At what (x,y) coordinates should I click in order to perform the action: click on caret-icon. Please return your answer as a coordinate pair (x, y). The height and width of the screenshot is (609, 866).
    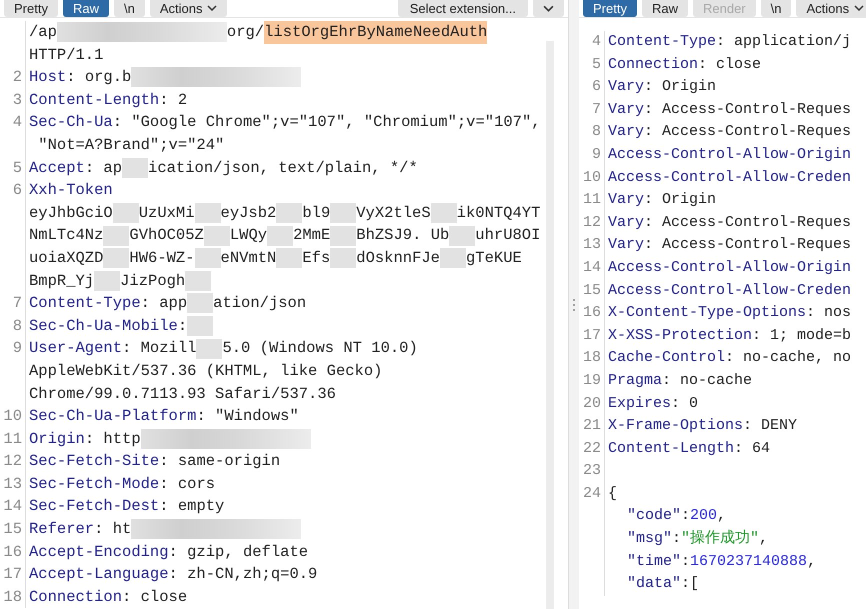
    Looking at the image, I should click on (548, 8).